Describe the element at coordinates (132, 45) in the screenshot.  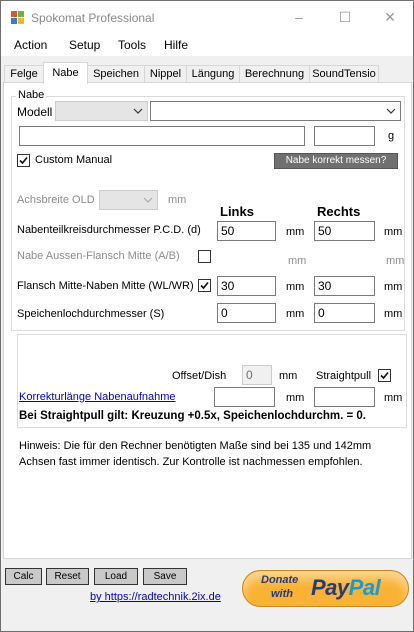
I see `menu-tools: Tools` at that location.